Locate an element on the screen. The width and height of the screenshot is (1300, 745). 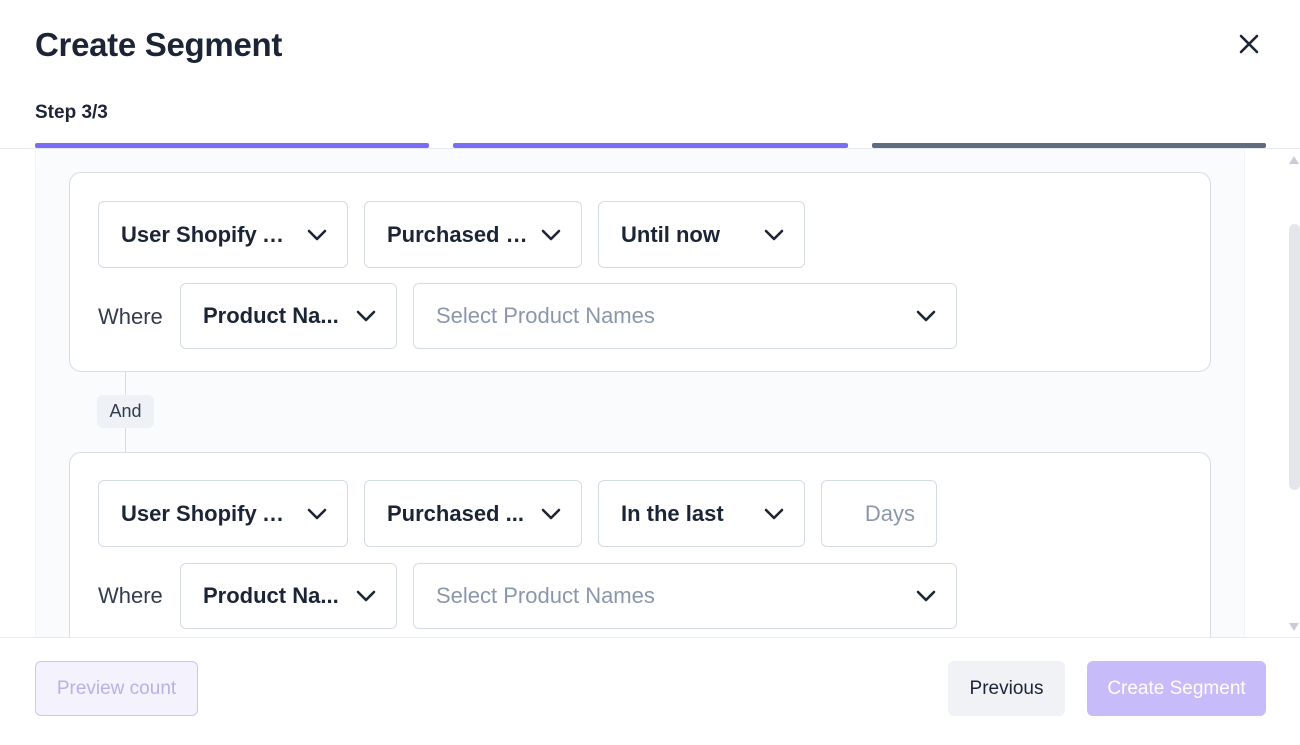
connector-line-bottom is located at coordinates (125, 440).